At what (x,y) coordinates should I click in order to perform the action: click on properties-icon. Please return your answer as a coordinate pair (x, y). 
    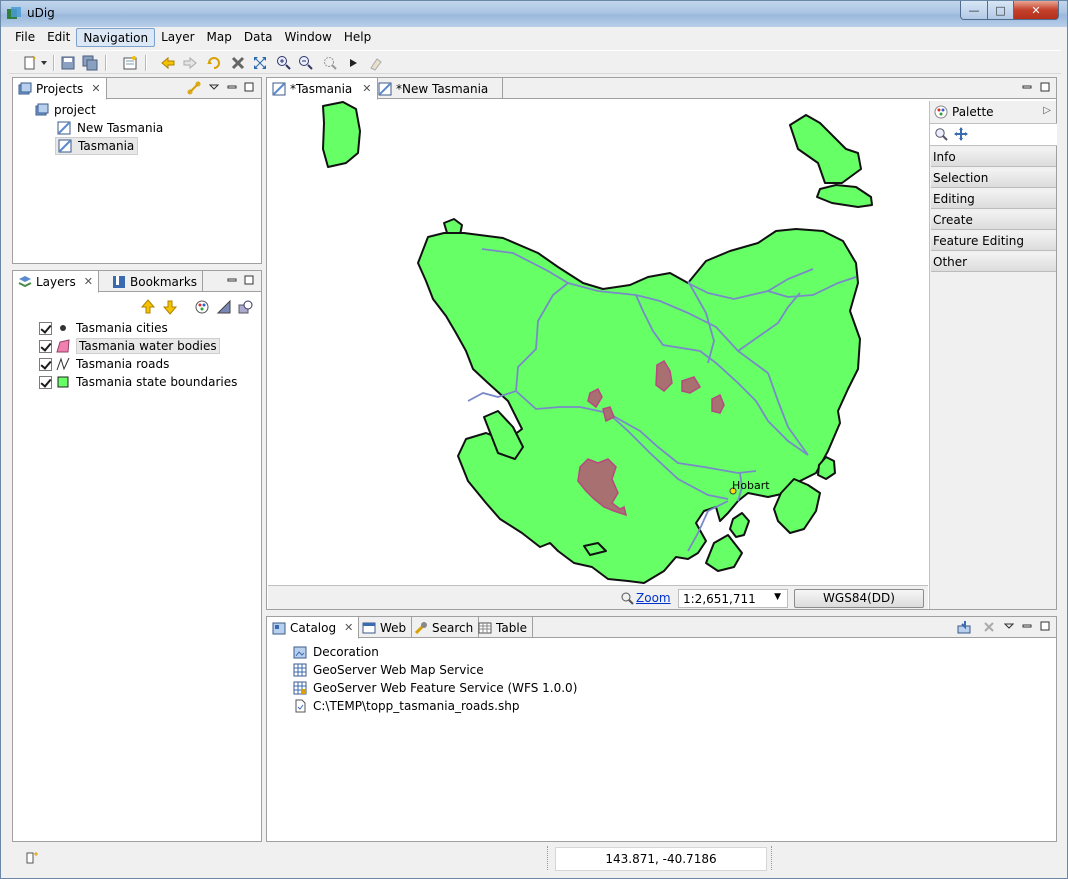
    Looking at the image, I should click on (224, 307).